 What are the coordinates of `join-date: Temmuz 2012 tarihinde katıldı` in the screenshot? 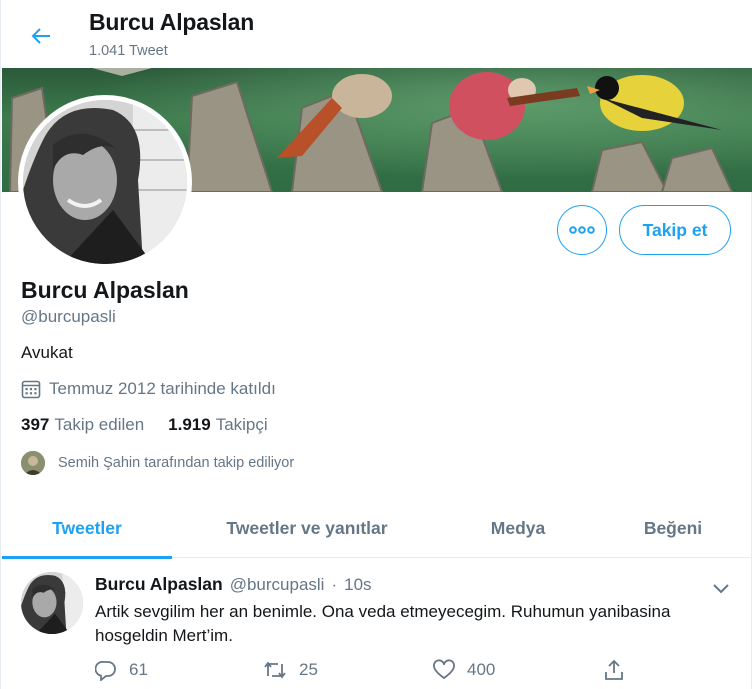 It's located at (148, 389).